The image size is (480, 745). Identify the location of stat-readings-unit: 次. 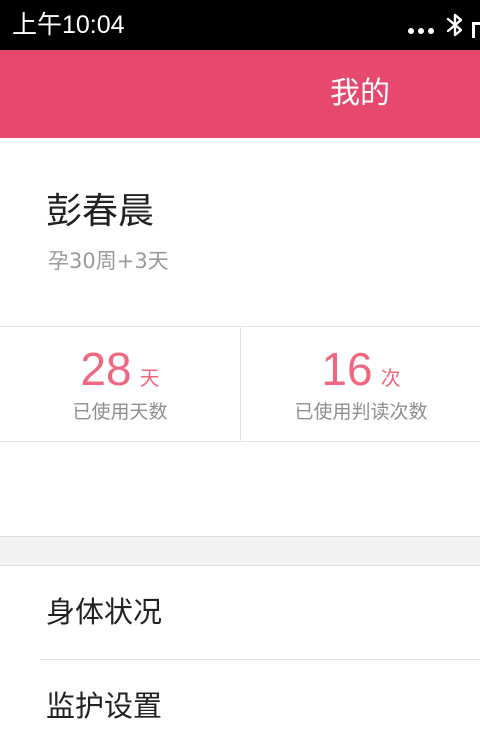
(390, 378).